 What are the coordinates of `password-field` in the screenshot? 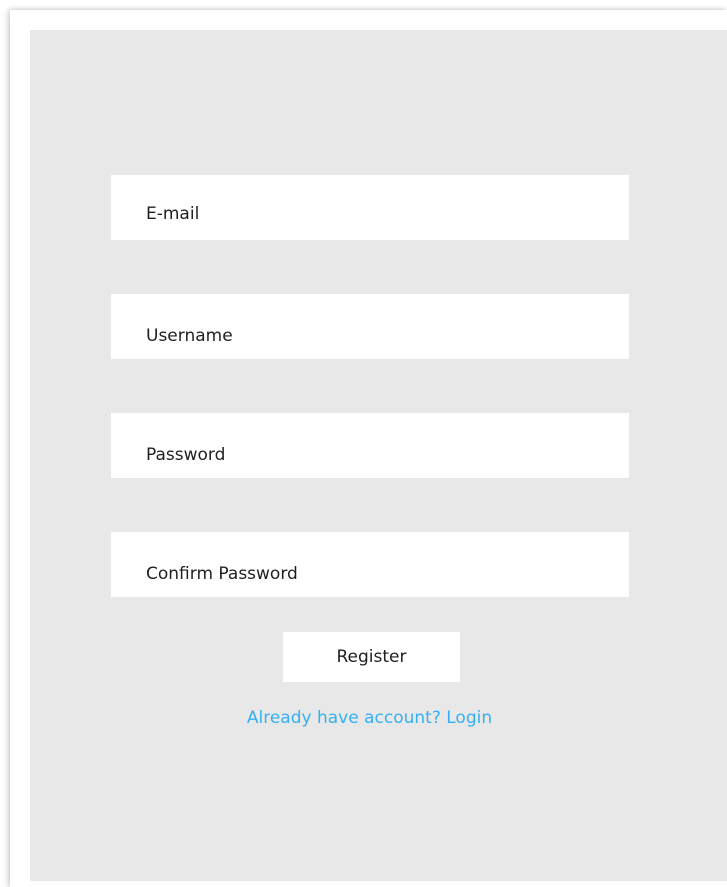 It's located at (370, 445).